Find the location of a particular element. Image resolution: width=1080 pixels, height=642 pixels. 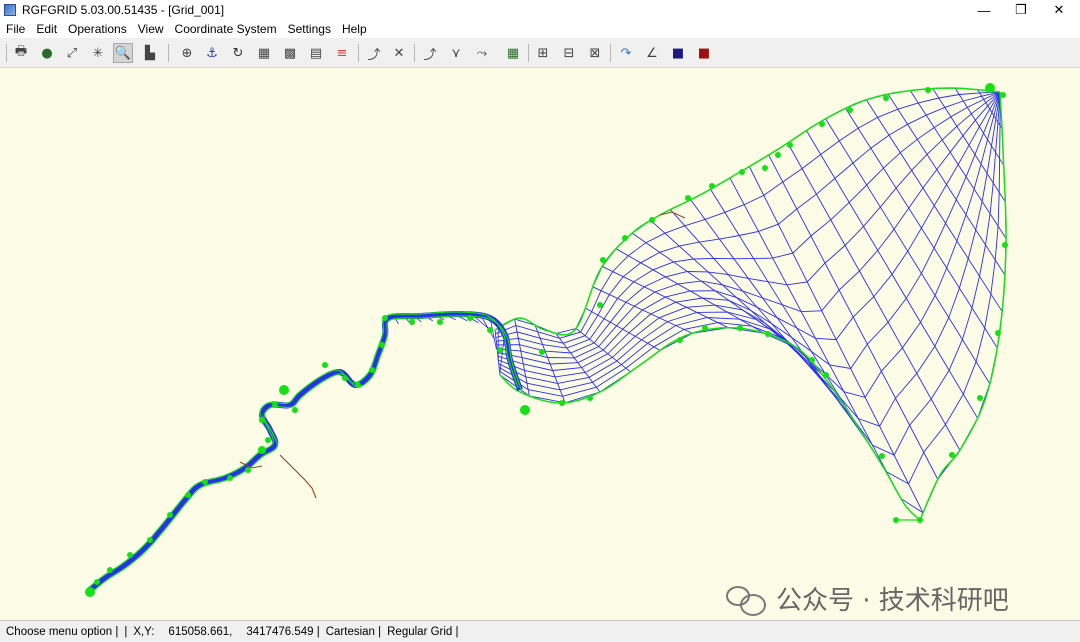

grid-point-button: ⊠ is located at coordinates (595, 53).